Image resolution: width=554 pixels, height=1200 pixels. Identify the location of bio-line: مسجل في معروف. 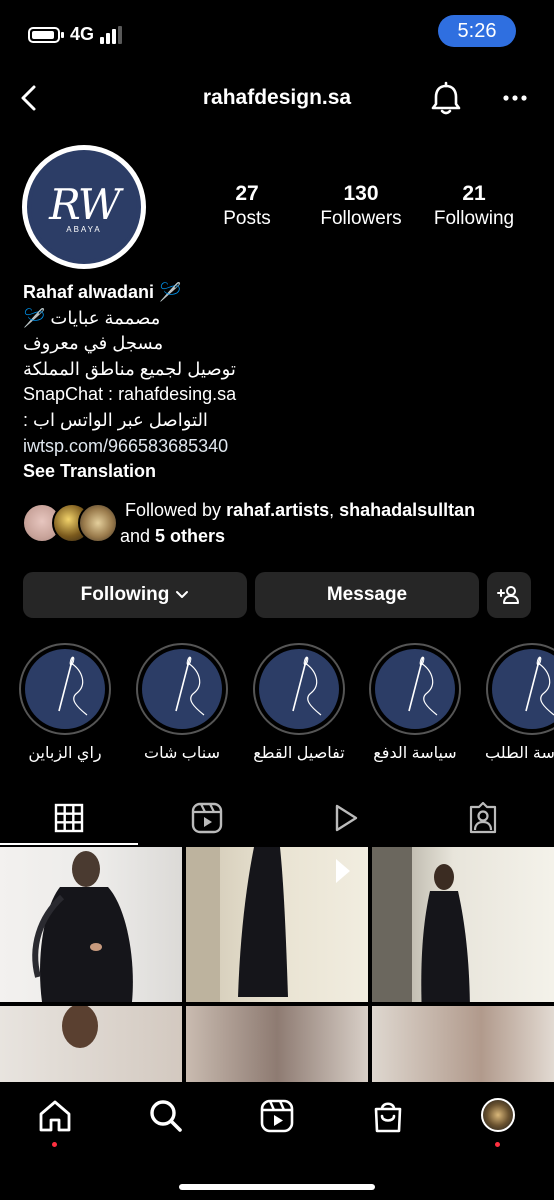
(93, 343).